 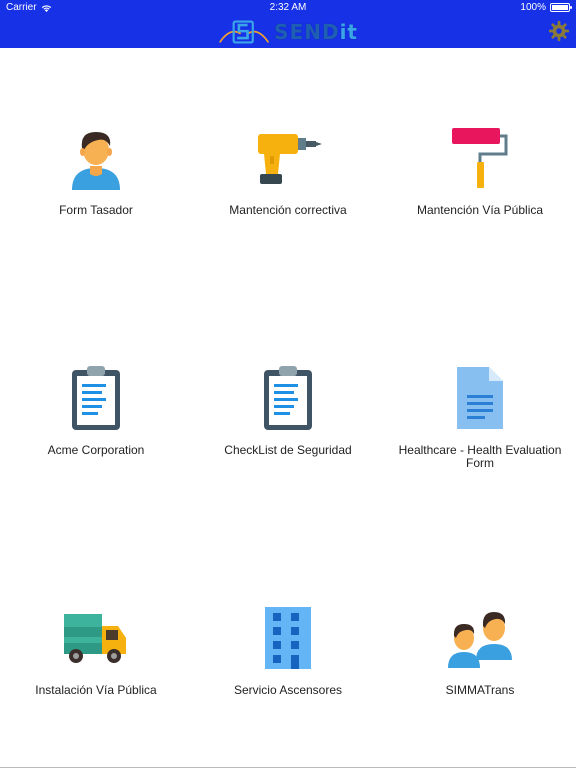 What do you see at coordinates (480, 398) in the screenshot?
I see `document-icon` at bounding box center [480, 398].